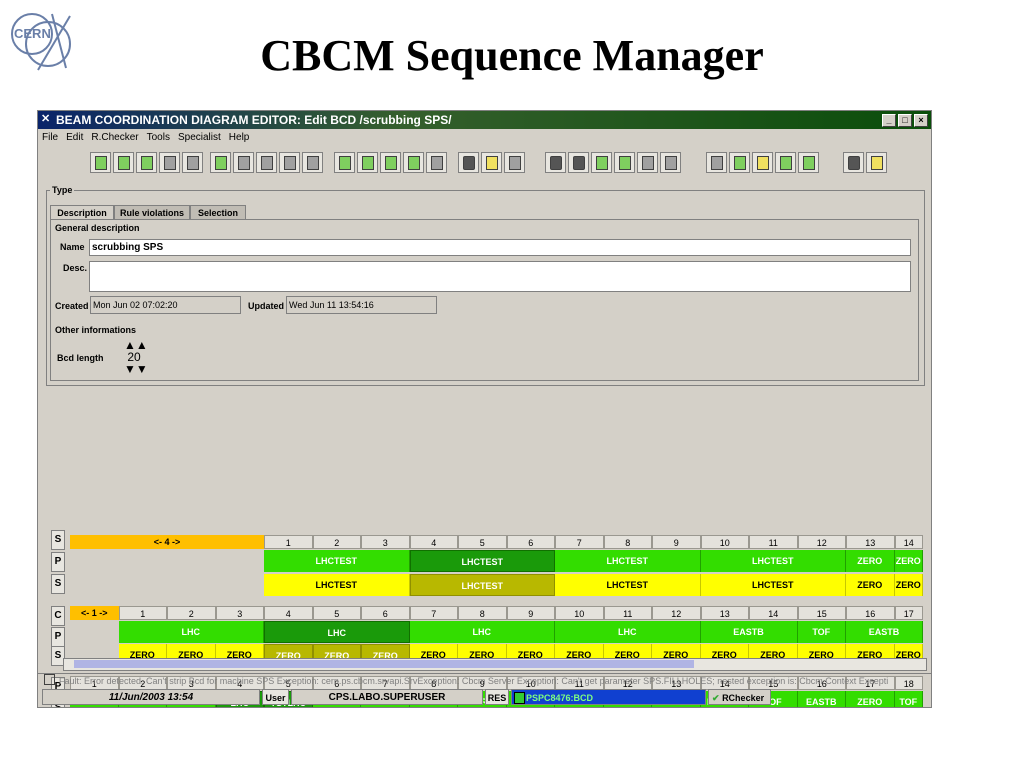 The image size is (1024, 768). Describe the element at coordinates (146, 162) in the screenshot. I see `copy-bcd-icon` at that location.